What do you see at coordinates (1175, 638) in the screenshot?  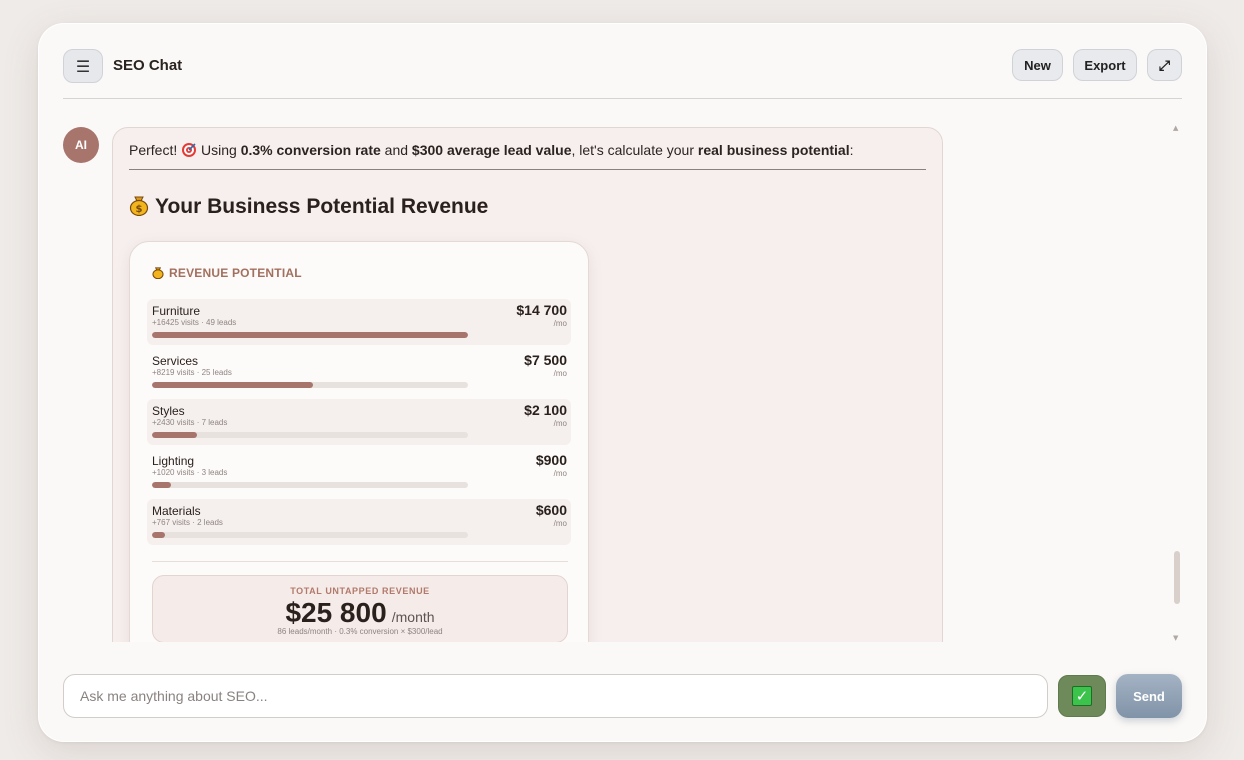 I see `scroll-down-icon: ▼` at bounding box center [1175, 638].